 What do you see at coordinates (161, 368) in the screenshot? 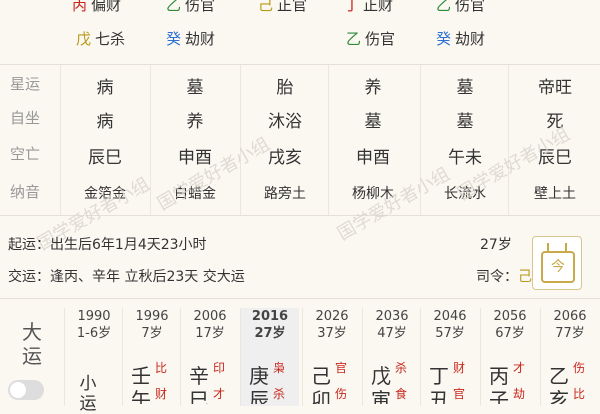
I see `stem-ten-god: 比` at bounding box center [161, 368].